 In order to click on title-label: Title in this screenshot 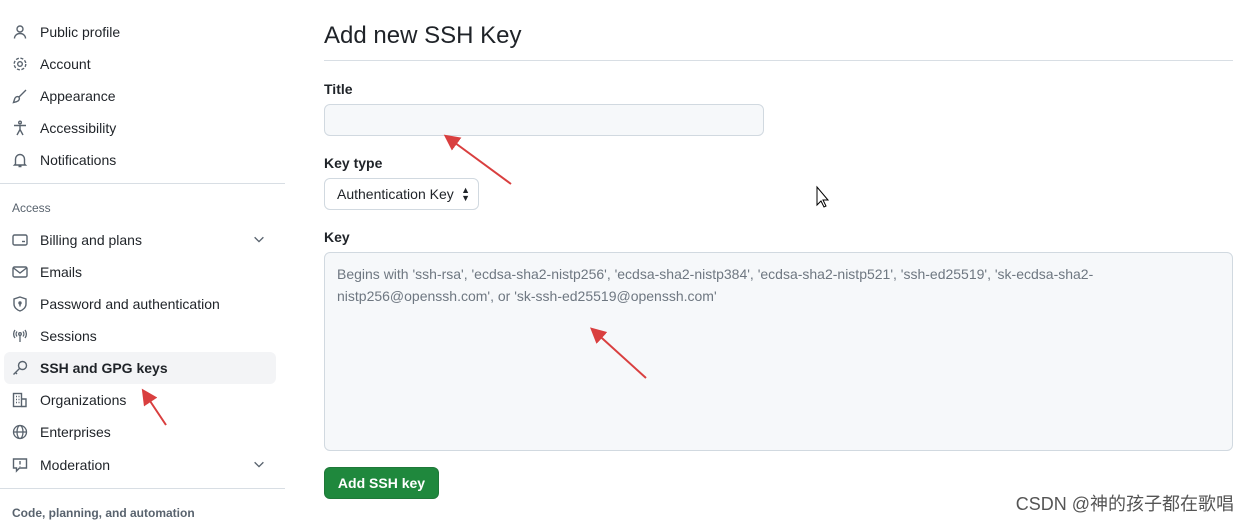, I will do `click(338, 89)`.